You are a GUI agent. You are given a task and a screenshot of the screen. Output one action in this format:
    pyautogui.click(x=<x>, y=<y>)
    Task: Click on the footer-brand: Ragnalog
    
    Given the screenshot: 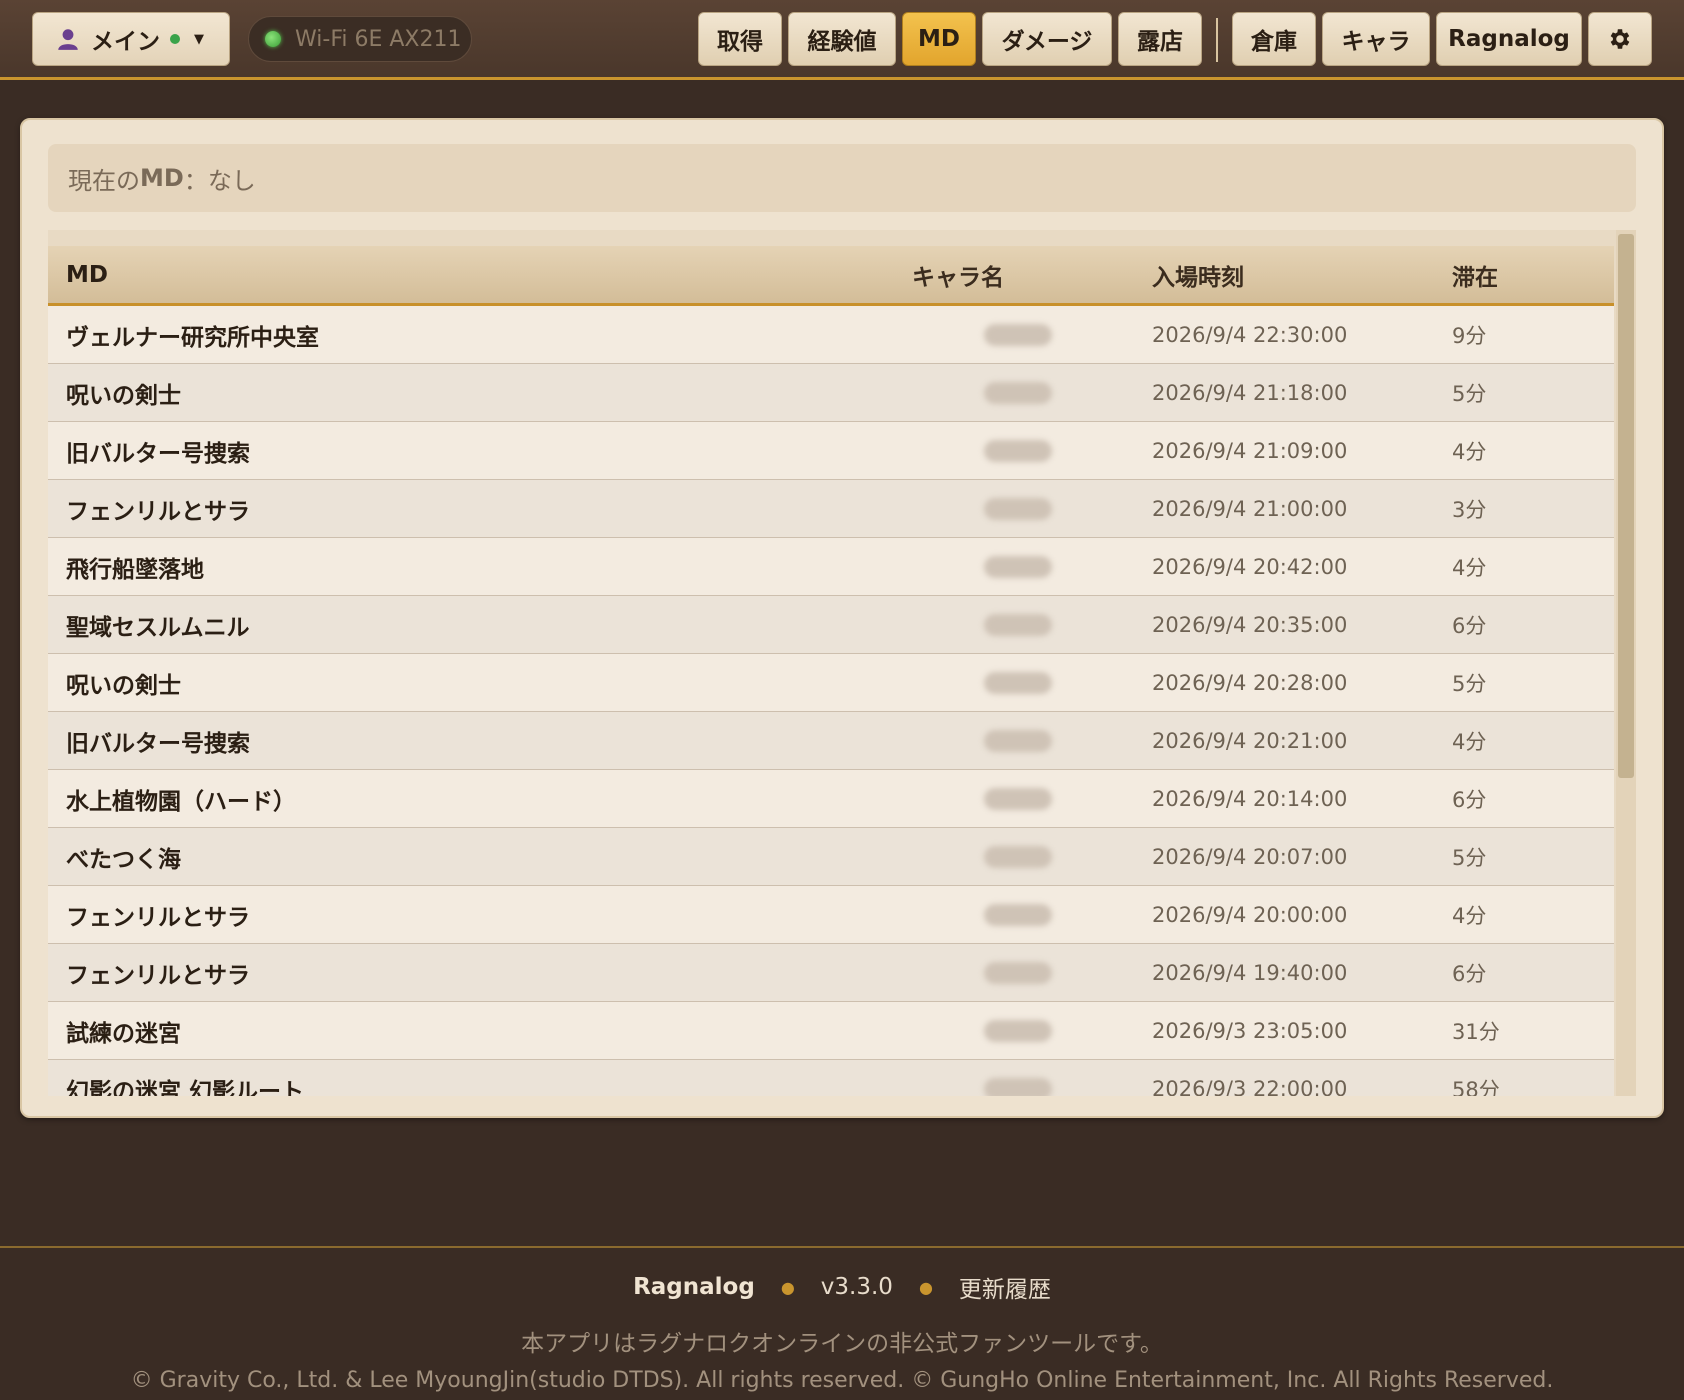 What is the action you would take?
    pyautogui.click(x=694, y=1287)
    